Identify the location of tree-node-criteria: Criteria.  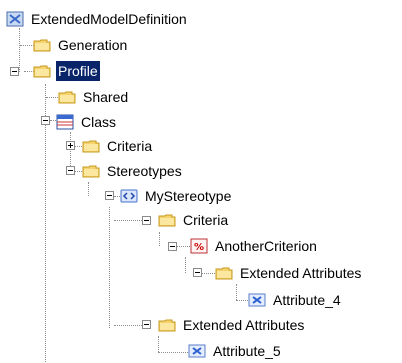
(118, 146).